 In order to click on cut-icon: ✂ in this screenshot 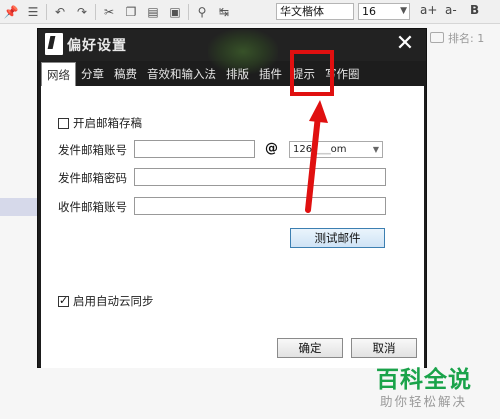, I will do `click(109, 12)`.